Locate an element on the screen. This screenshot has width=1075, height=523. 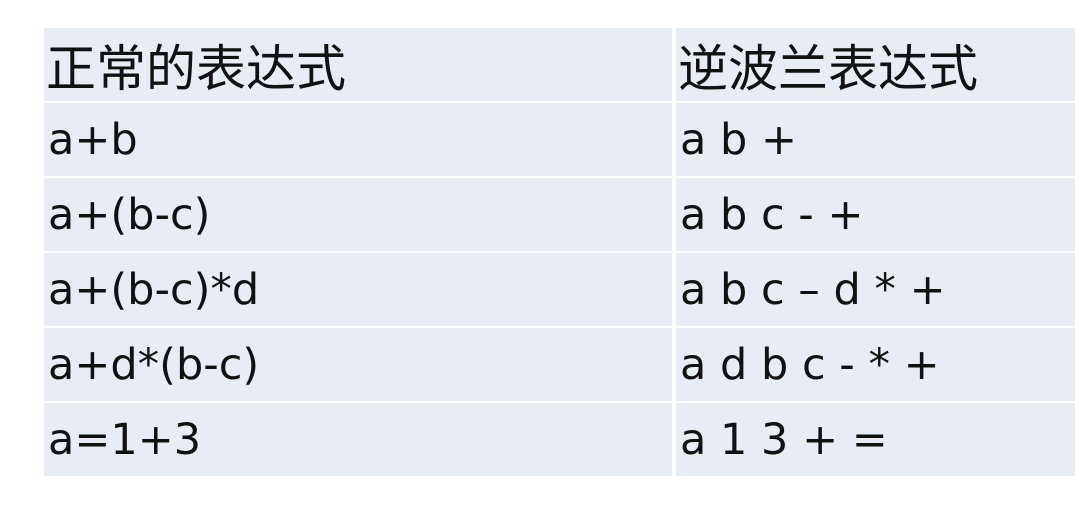
header-normal-expression: 正常的表达式 is located at coordinates (358, 64).